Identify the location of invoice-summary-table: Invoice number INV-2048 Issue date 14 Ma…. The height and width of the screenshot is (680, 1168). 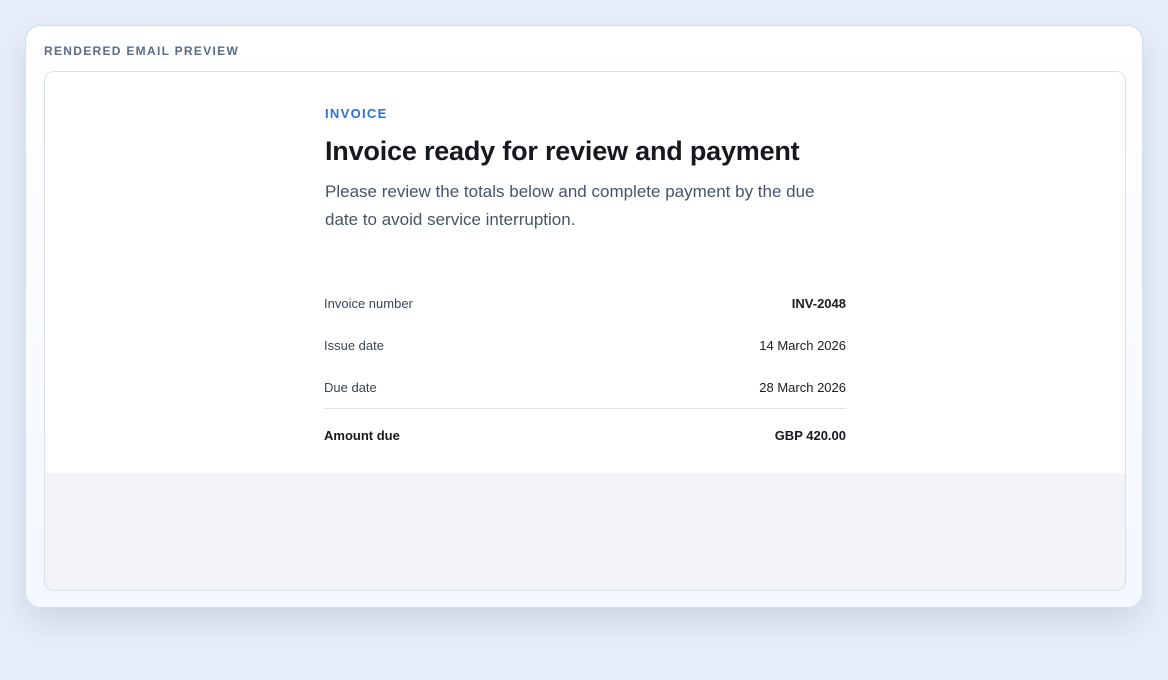
(585, 369).